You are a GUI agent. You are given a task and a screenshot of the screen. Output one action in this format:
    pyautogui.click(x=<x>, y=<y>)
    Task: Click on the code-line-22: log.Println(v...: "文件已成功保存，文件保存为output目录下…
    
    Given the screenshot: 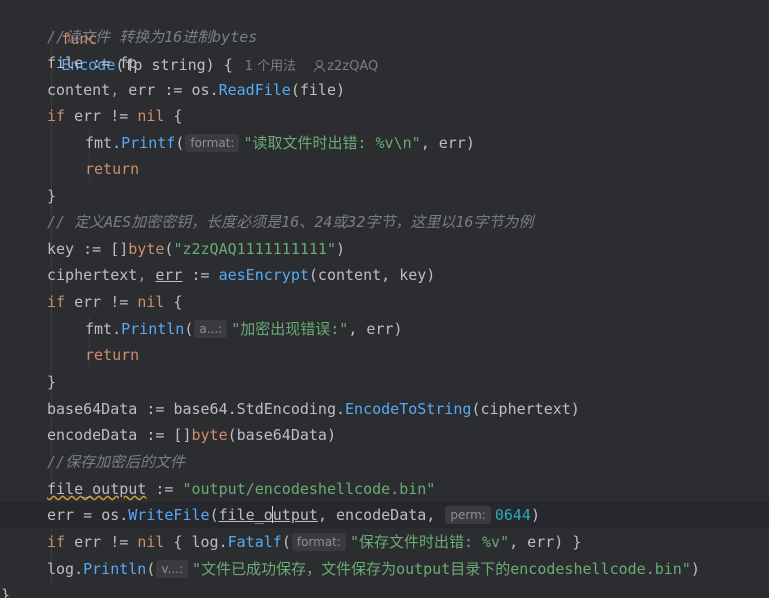 What is the action you would take?
    pyautogui.click(x=384, y=569)
    